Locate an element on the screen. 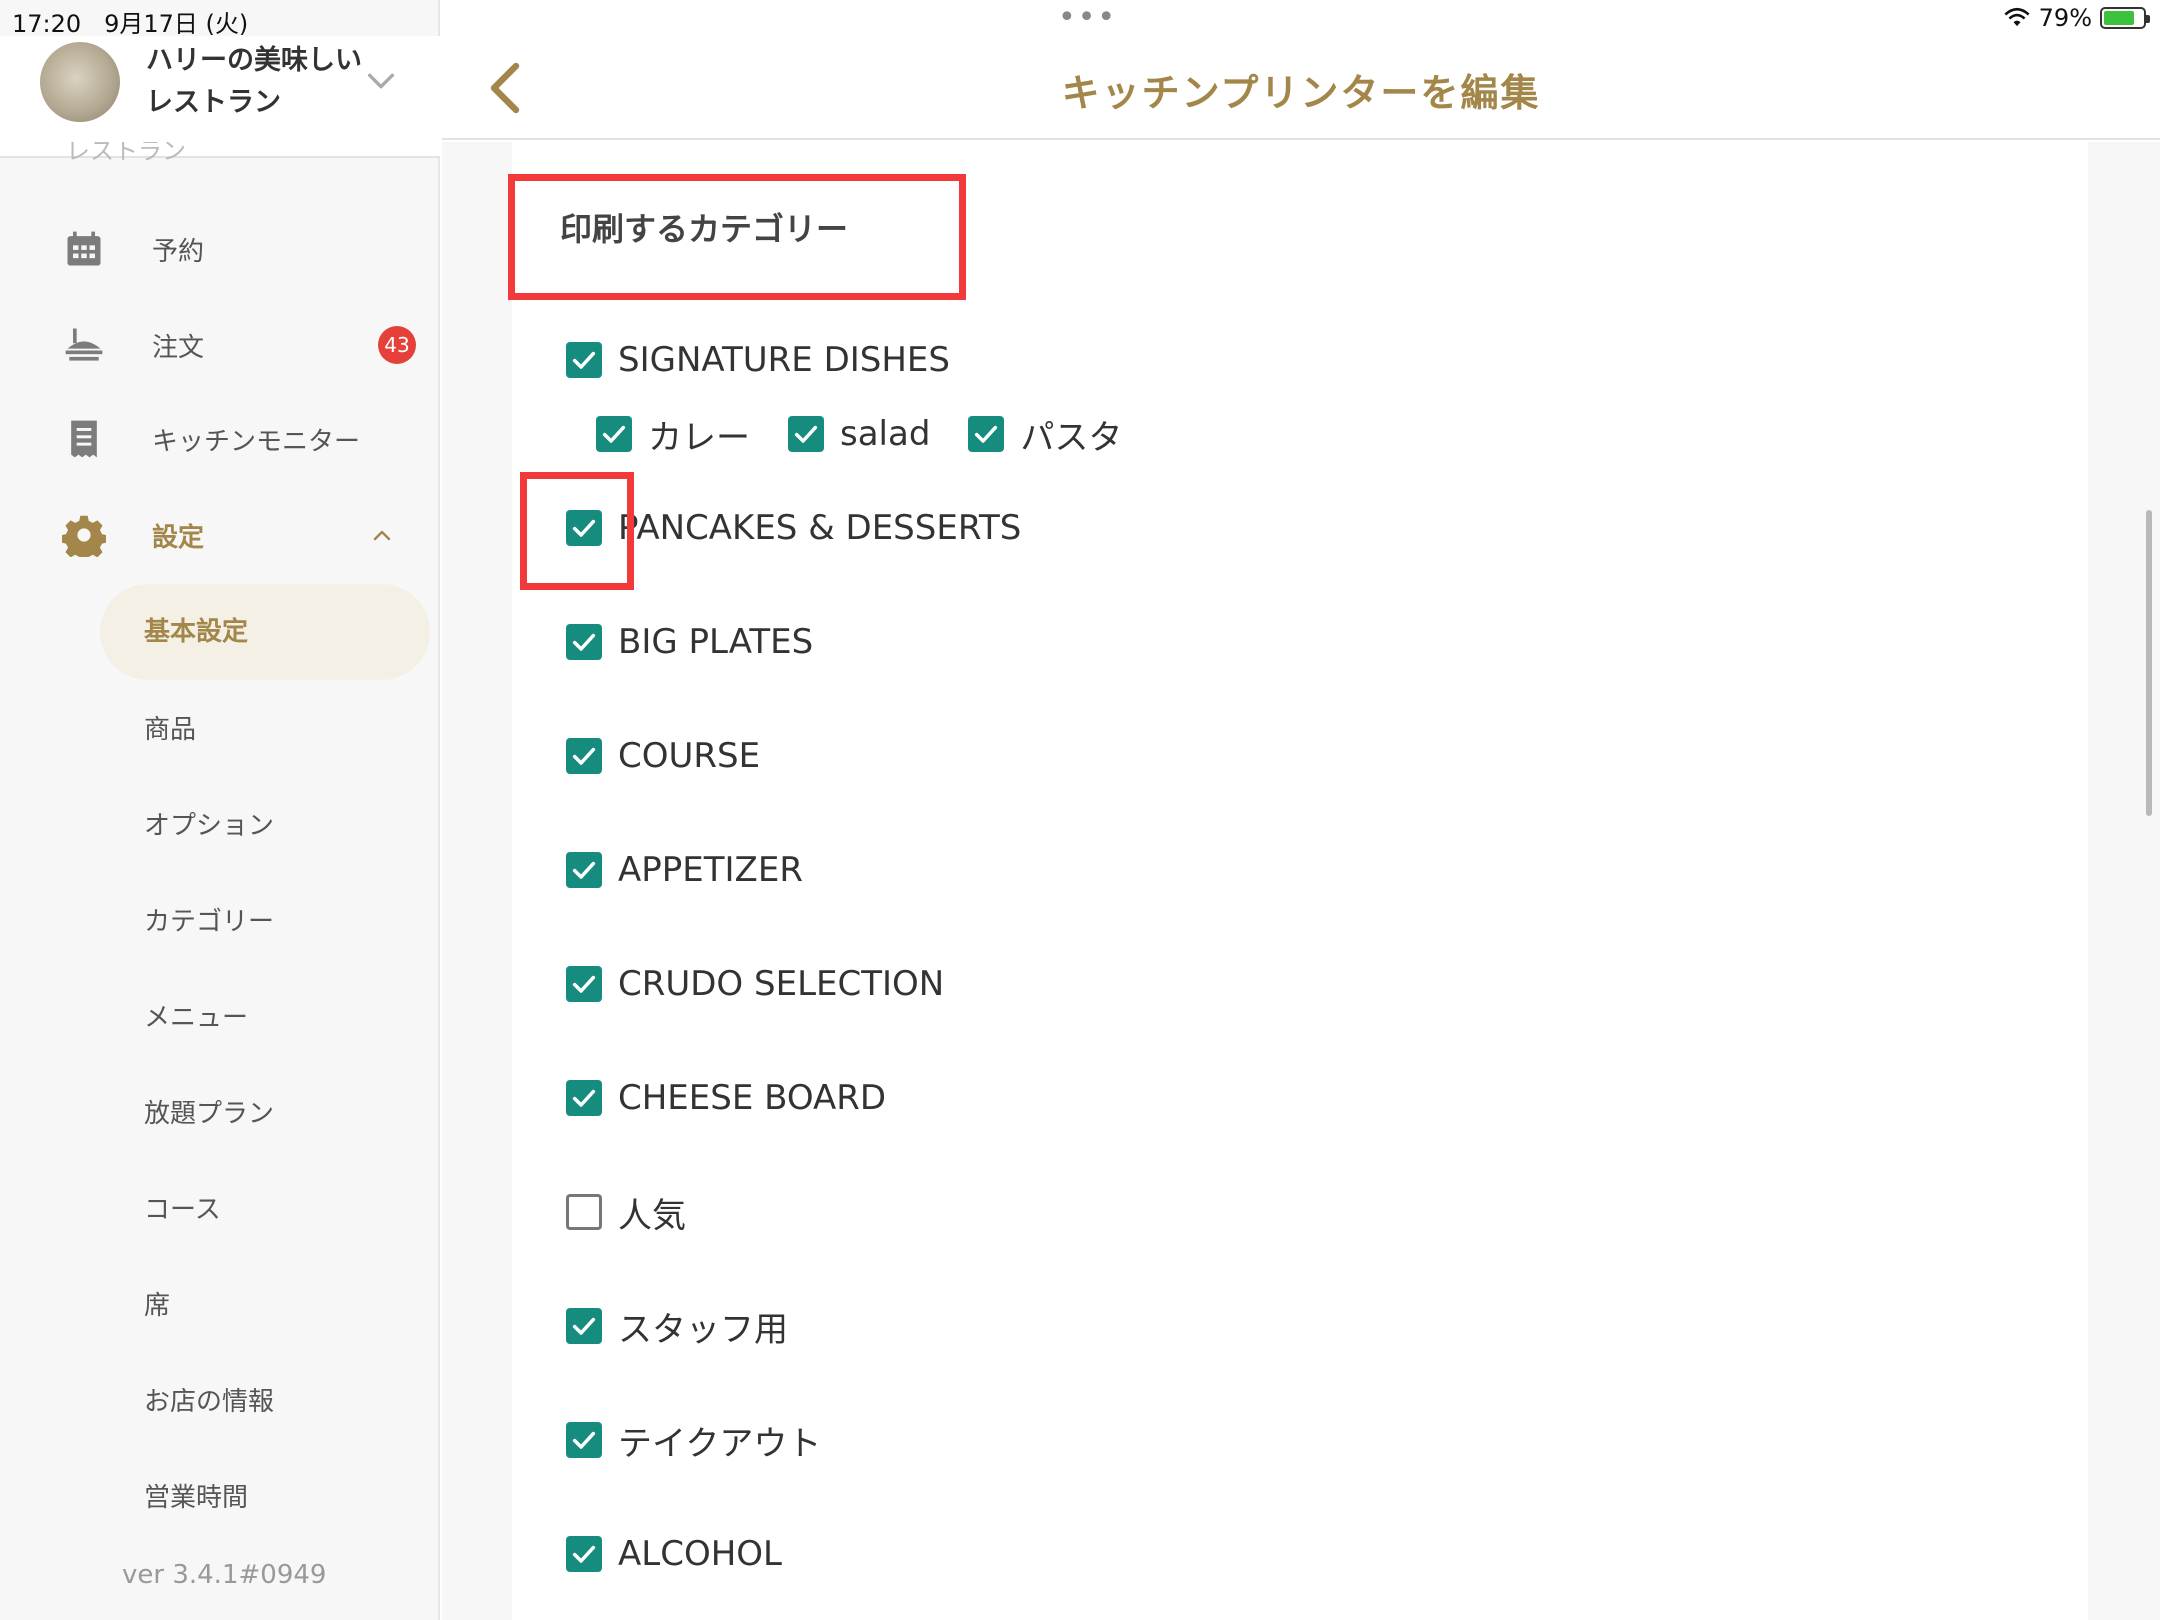  avatar is located at coordinates (80, 82).